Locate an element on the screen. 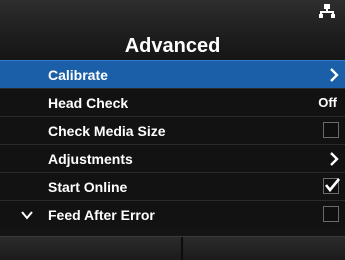 The height and width of the screenshot is (260, 345). menu-item-adjustments: Adjustments is located at coordinates (172, 158).